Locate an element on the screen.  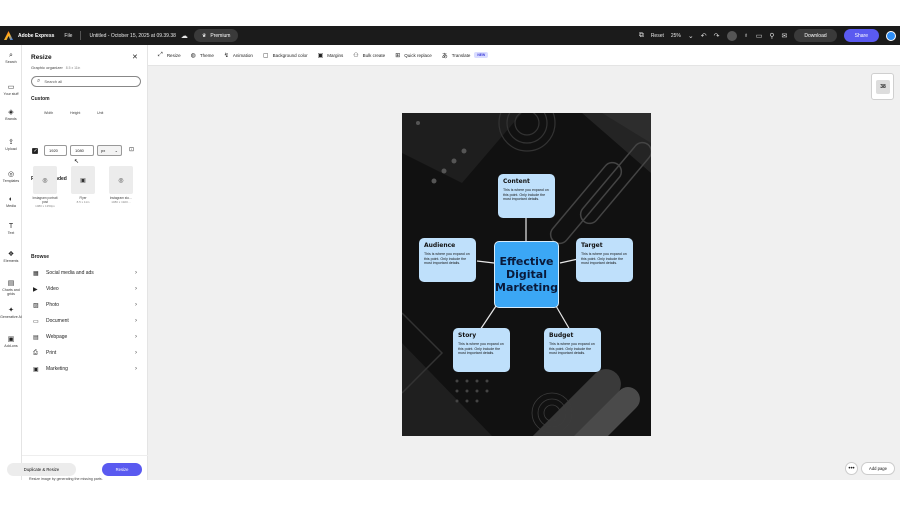
width-label: Width is located at coordinates (49, 113).